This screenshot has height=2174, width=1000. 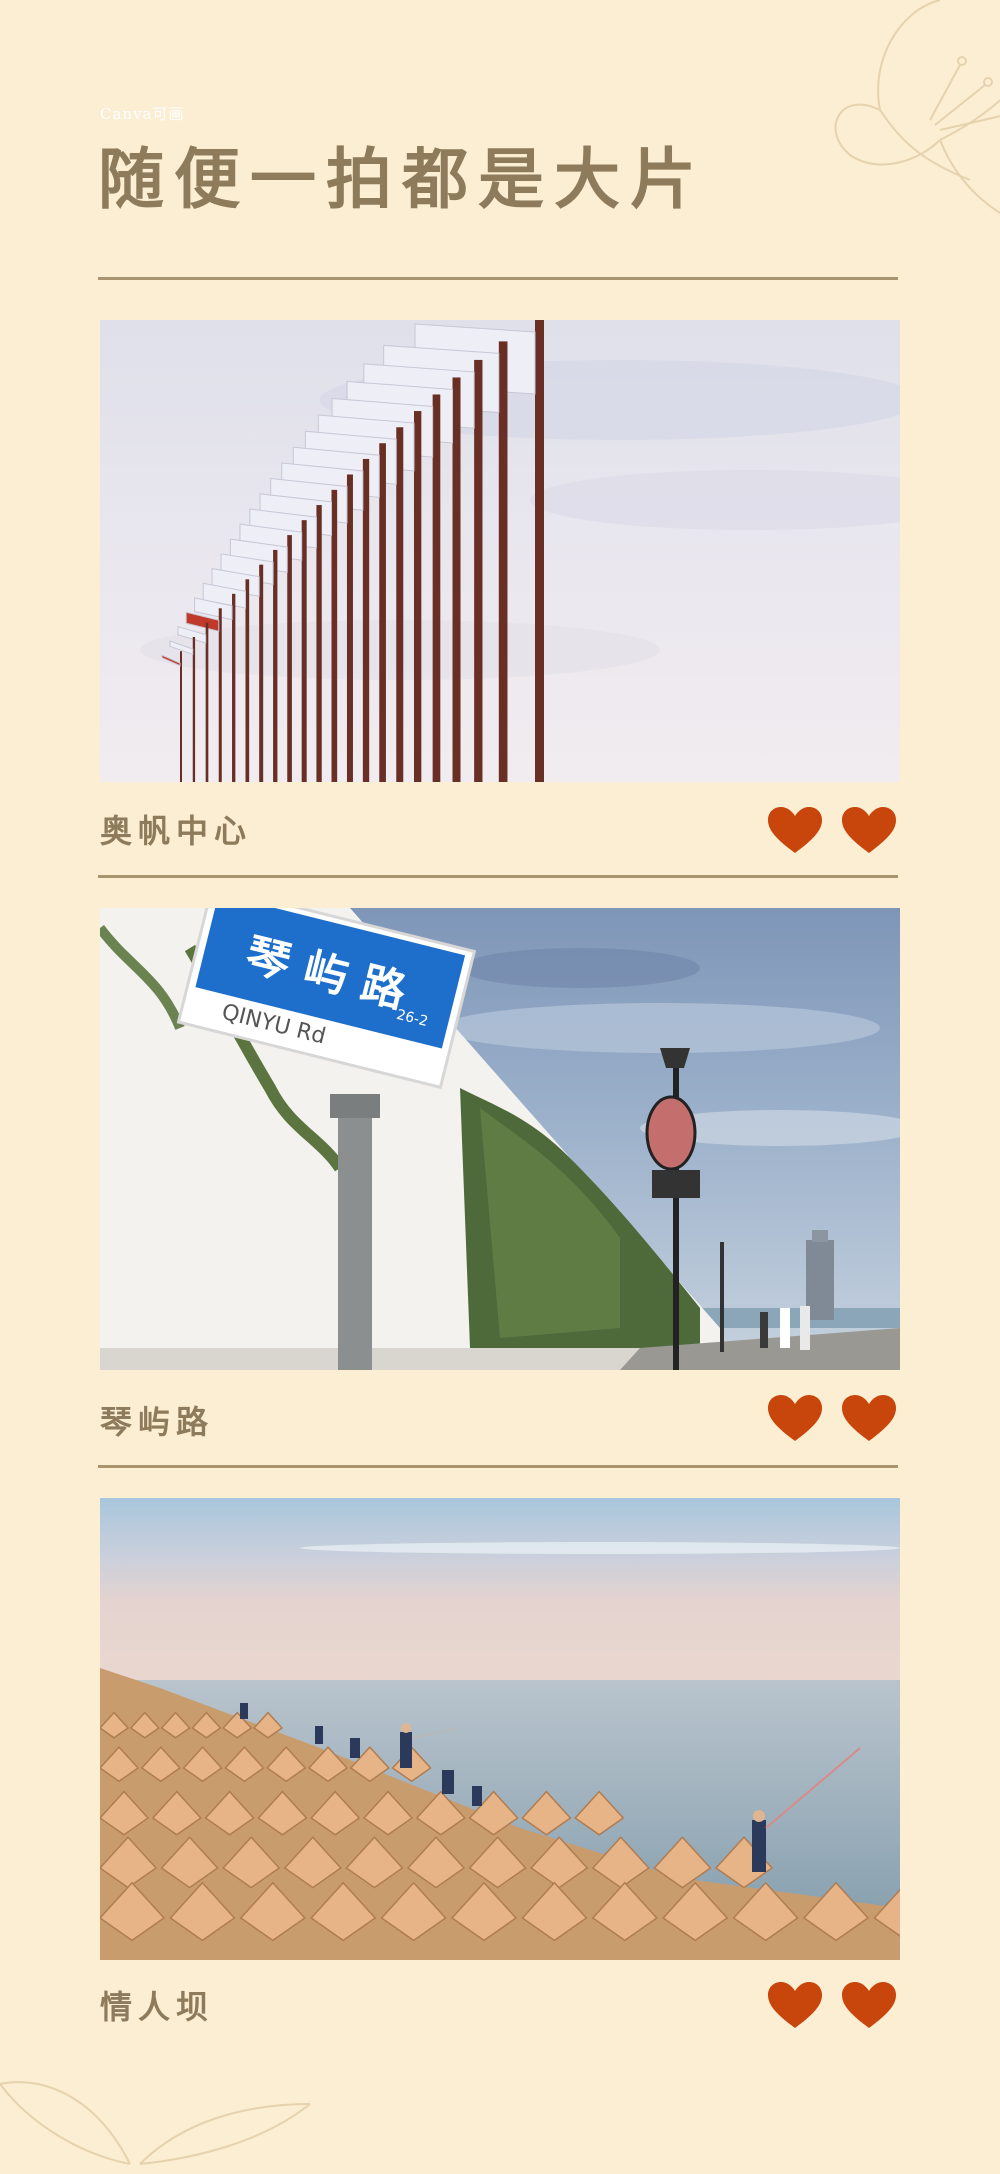 I want to click on brand-watermark: Canva可画, so click(x=142, y=114).